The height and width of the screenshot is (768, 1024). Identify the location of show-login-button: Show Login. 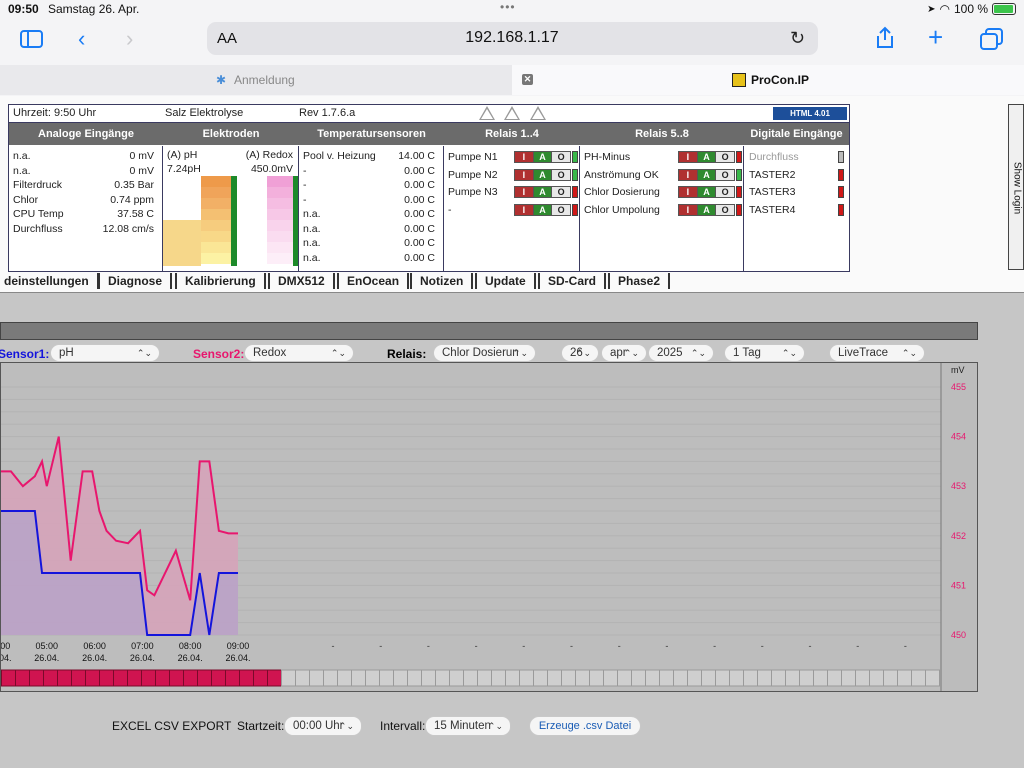
(1016, 187).